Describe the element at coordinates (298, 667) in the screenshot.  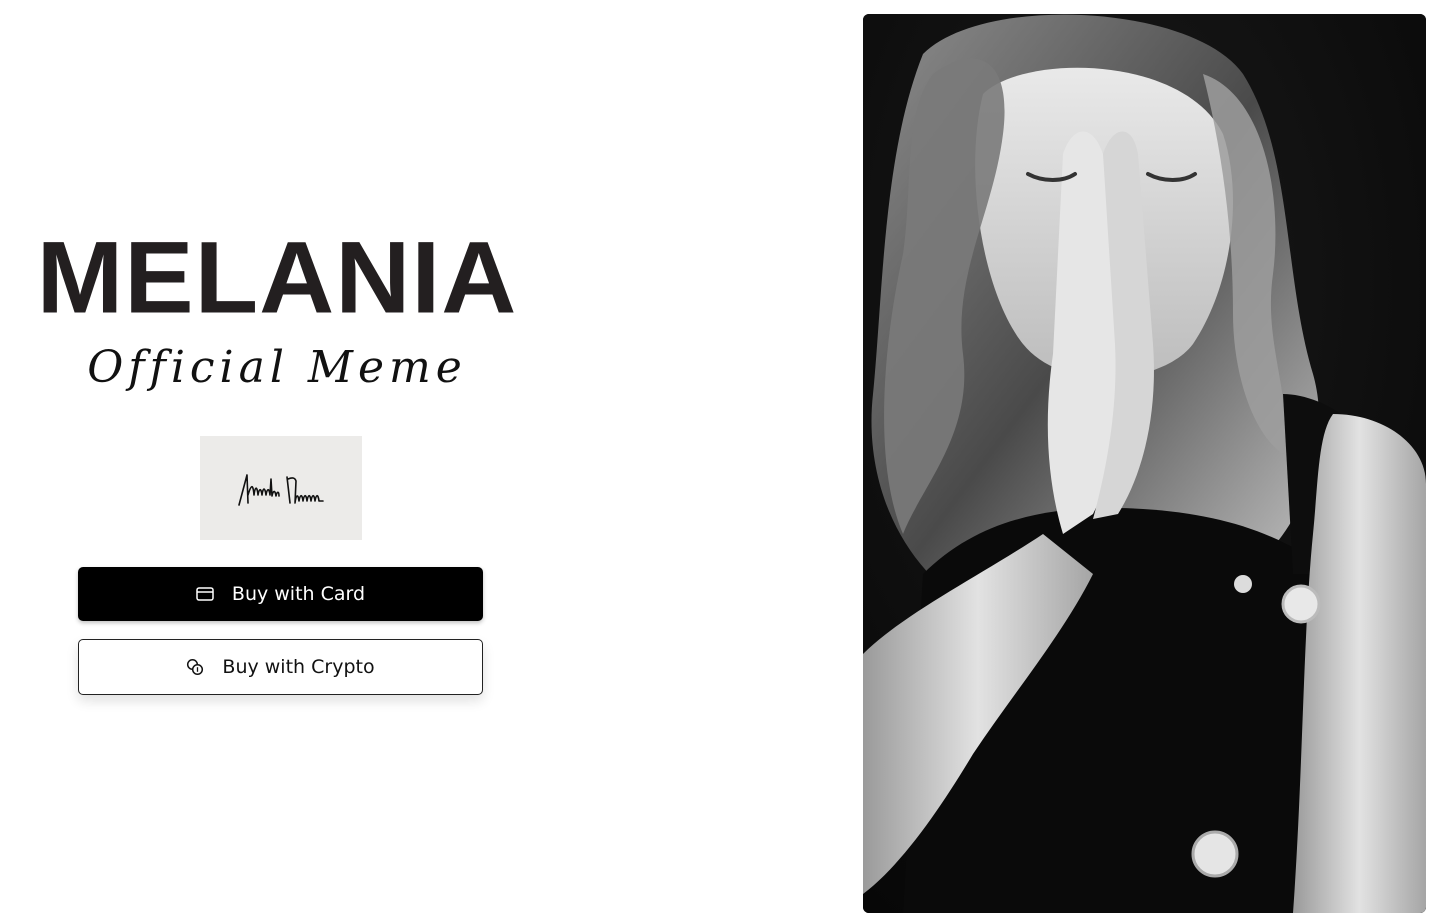
I see `buy-with-crypto-label: Buy with Crypto` at that location.